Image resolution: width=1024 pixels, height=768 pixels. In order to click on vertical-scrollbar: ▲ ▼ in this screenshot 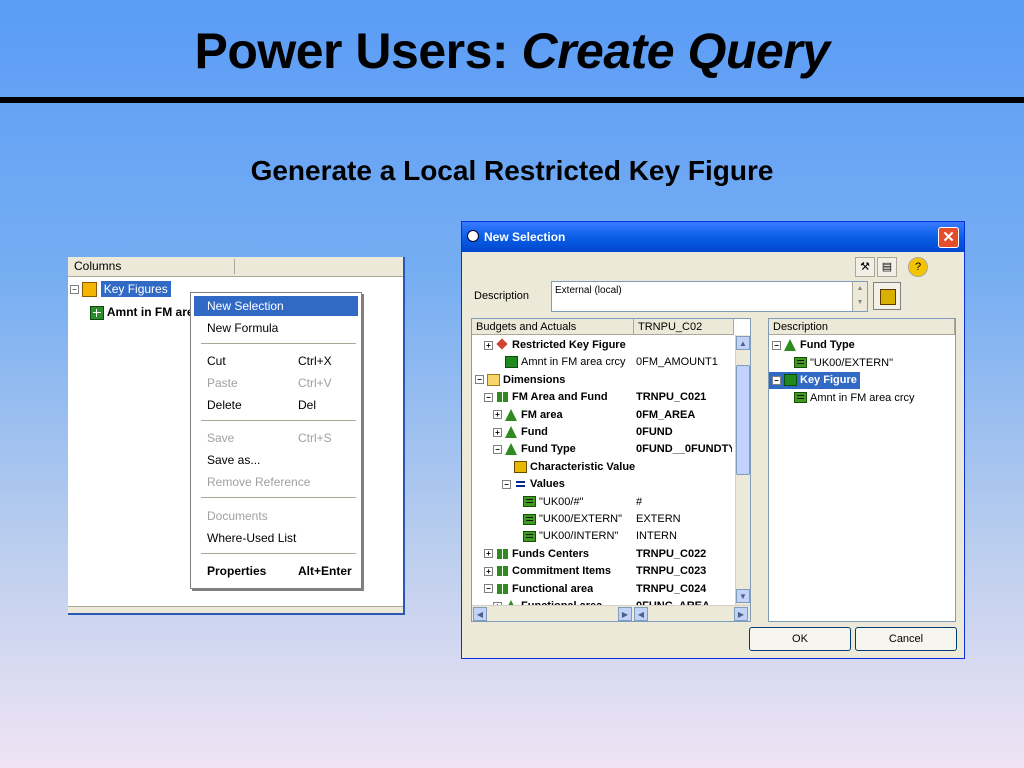, I will do `click(742, 470)`.